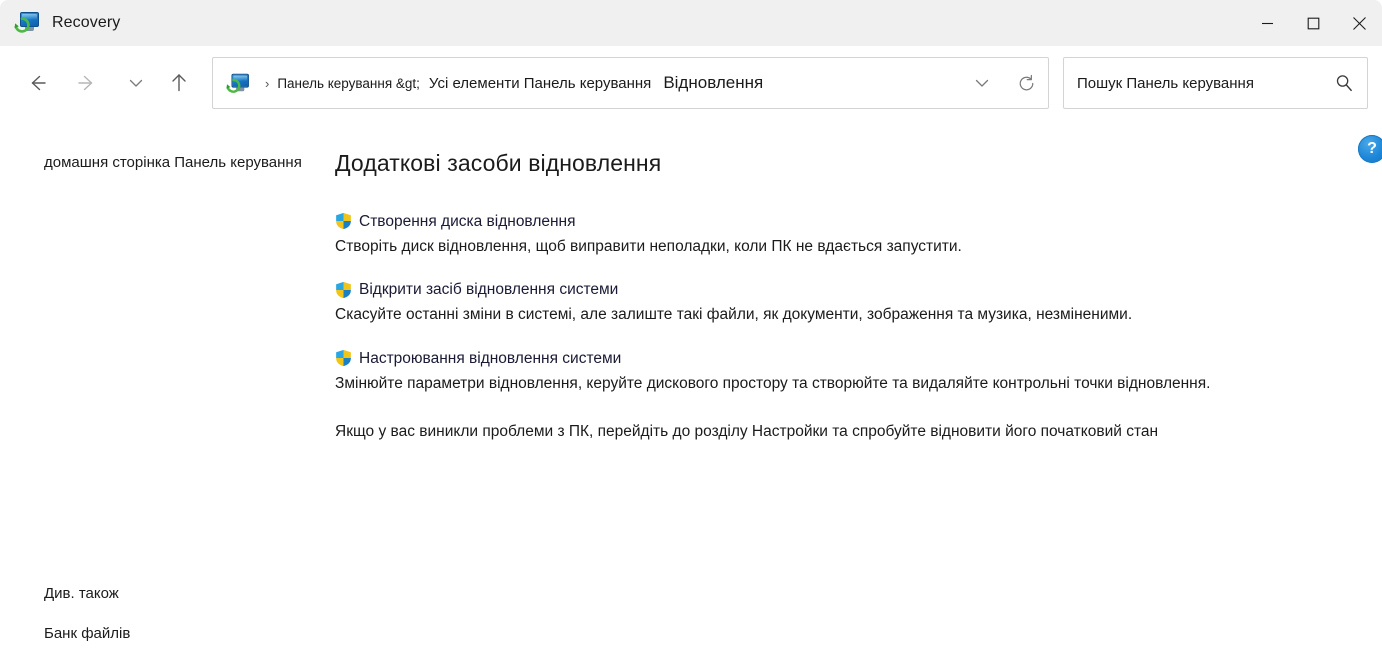 Image resolution: width=1382 pixels, height=654 pixels. I want to click on forward-button, so click(87, 83).